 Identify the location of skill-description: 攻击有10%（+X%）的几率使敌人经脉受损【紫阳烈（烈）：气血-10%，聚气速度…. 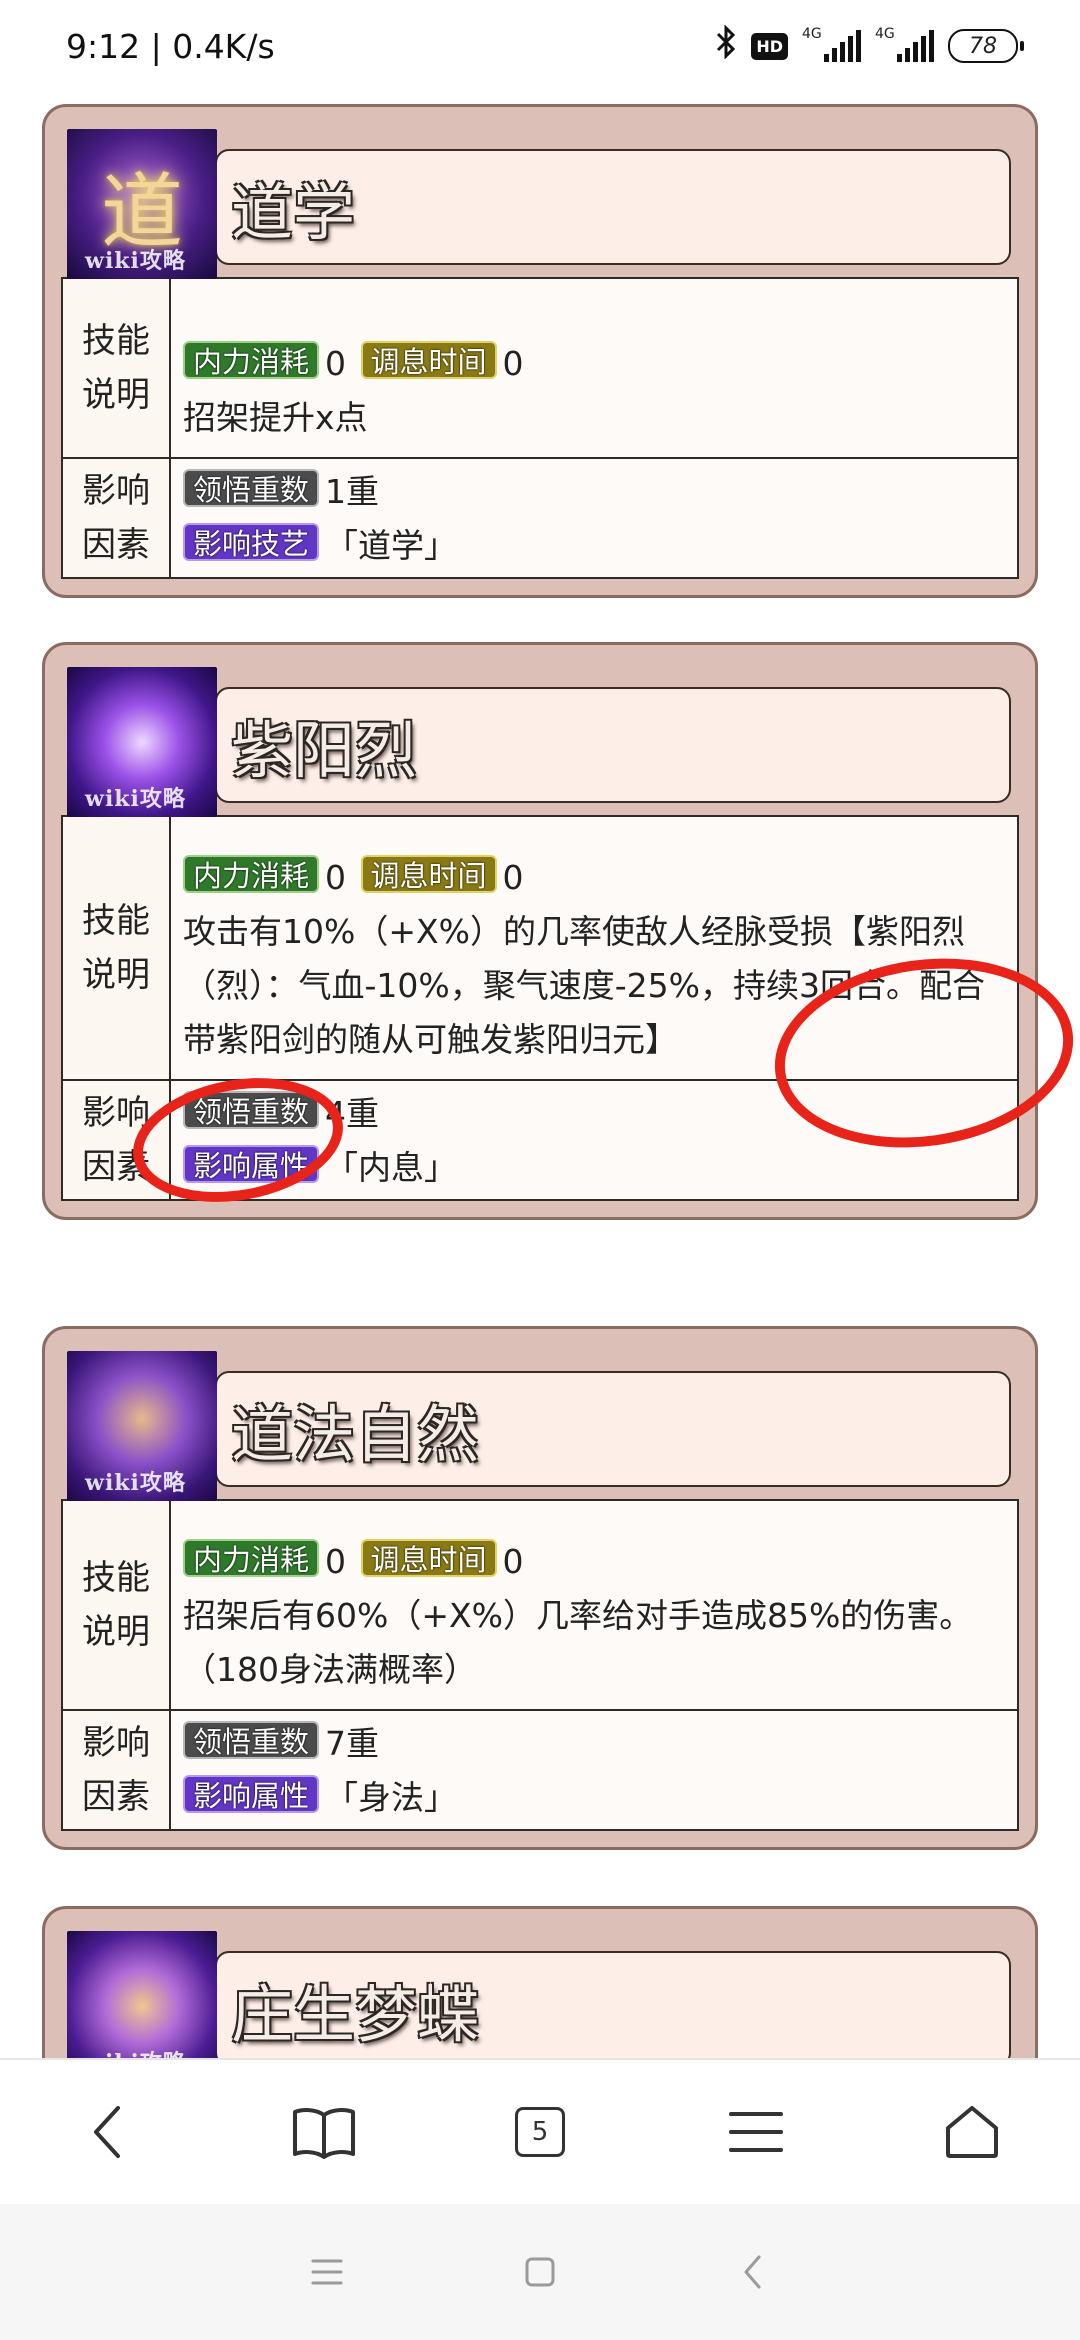
(584, 985).